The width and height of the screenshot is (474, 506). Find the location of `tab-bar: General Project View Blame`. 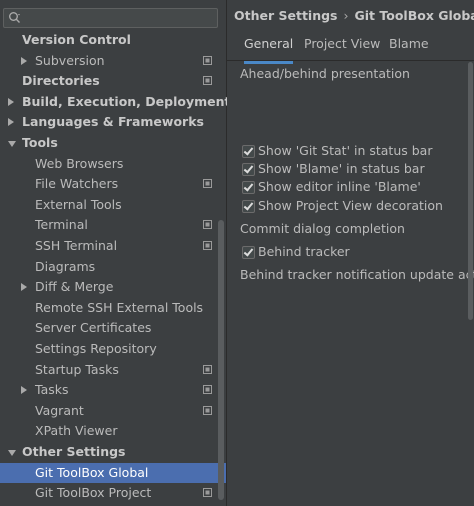

tab-bar: General Project View Blame is located at coordinates (350, 48).